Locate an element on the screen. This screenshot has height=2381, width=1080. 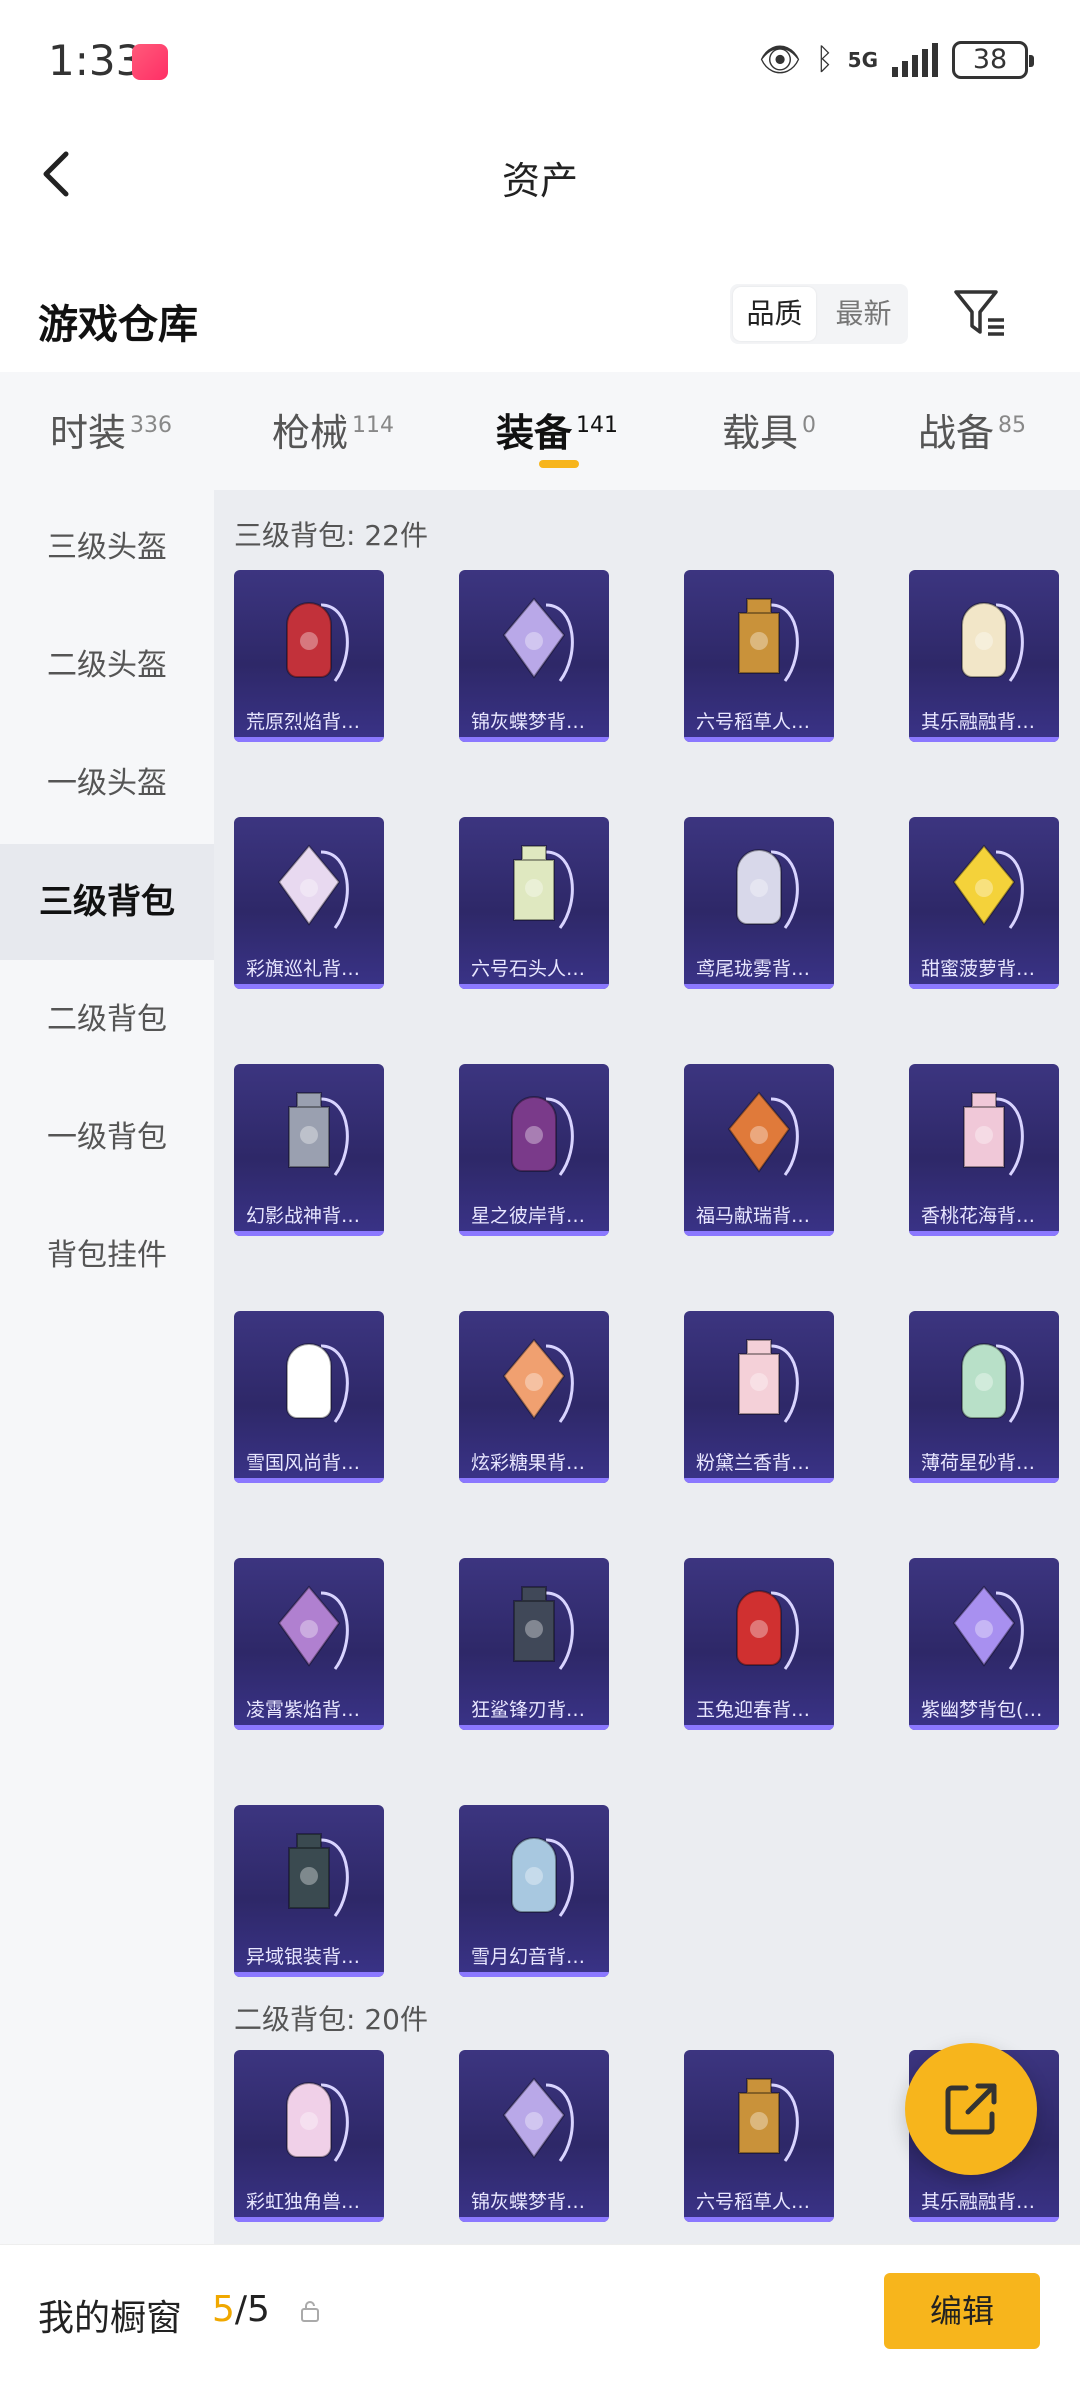
showcase-bar: 我的橱窗 5/5 编辑 is located at coordinates (540, 2312).